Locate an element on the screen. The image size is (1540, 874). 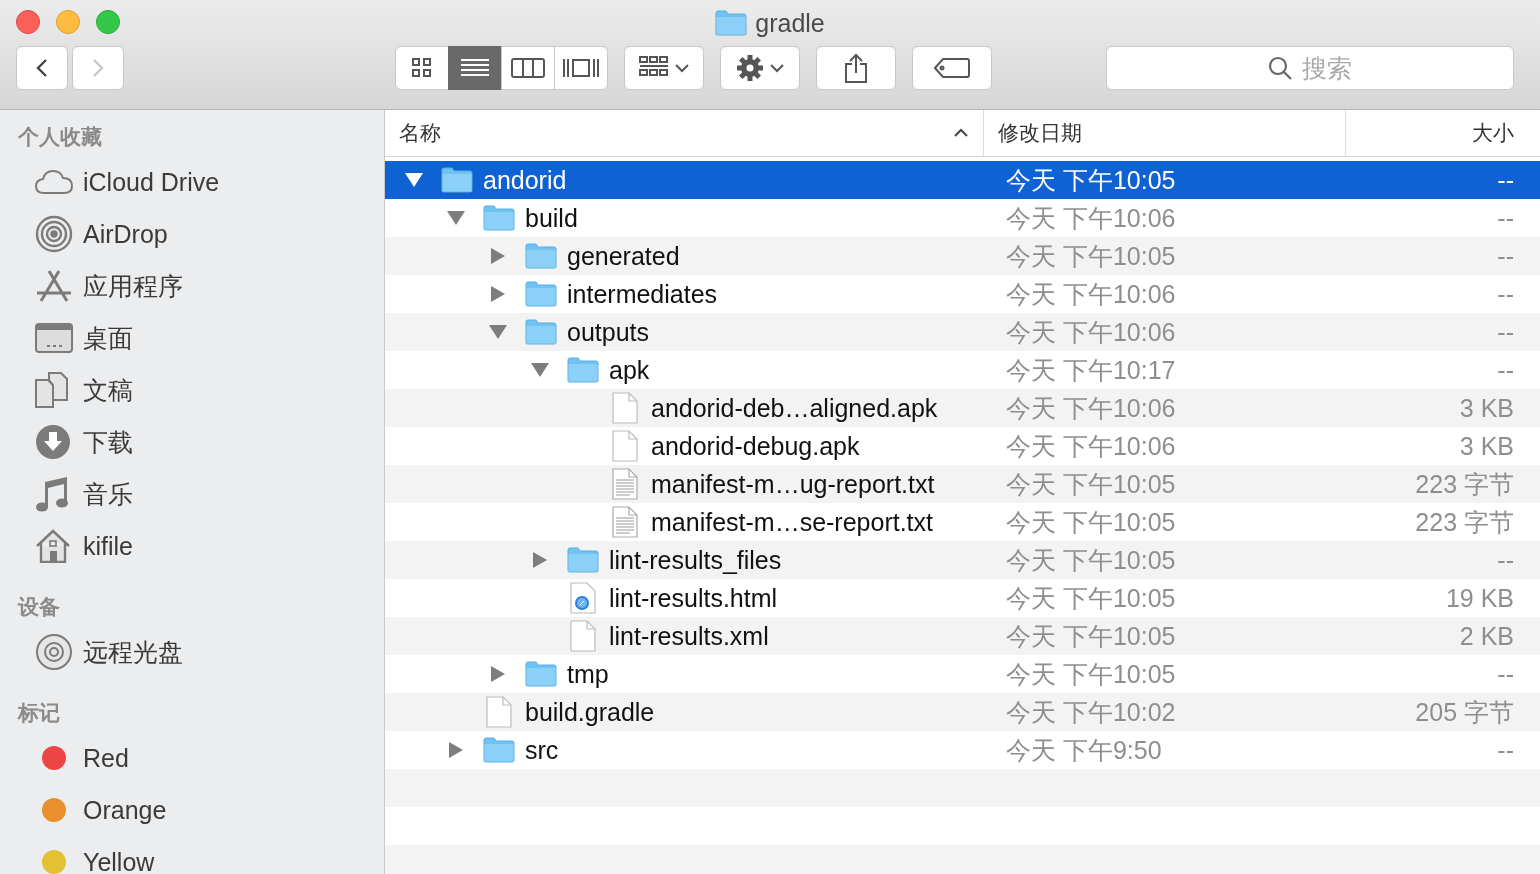
file-row: andorid 今天 下午10:05 -- is located at coordinates (962, 180).